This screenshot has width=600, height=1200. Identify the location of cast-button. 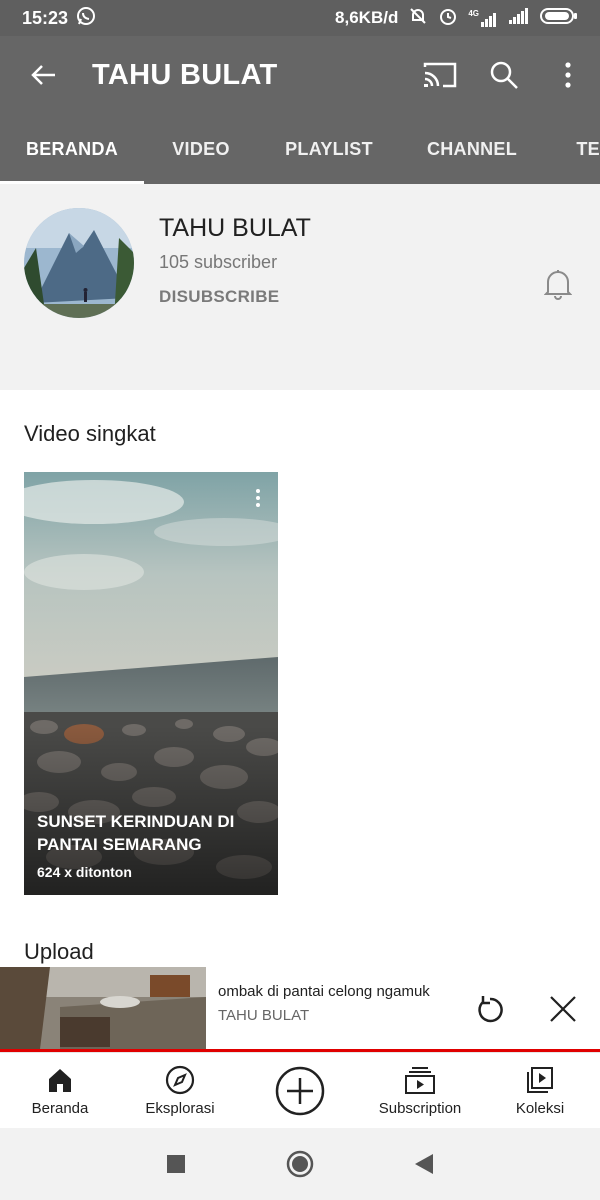
(440, 75).